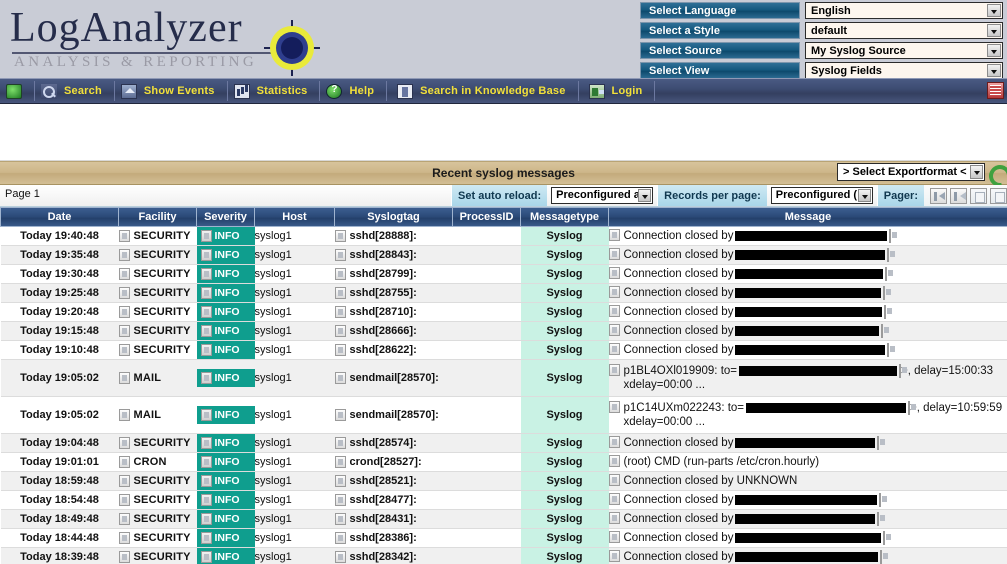 Image resolution: width=1007 pixels, height=564 pixels. What do you see at coordinates (821, 195) in the screenshot?
I see `records-per-page-dropdown: Preconfigured (` at bounding box center [821, 195].